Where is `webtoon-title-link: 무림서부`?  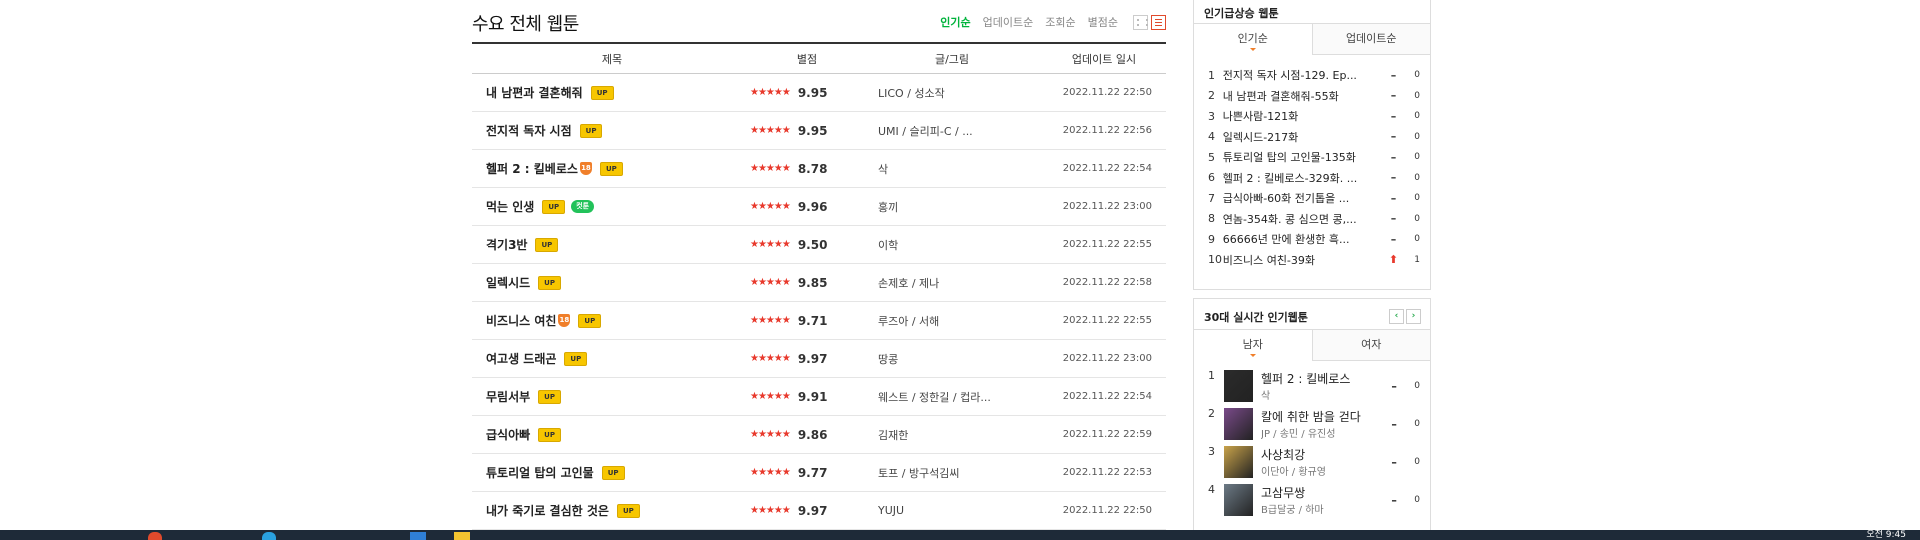
webtoon-title-link: 무림서부 is located at coordinates (508, 396).